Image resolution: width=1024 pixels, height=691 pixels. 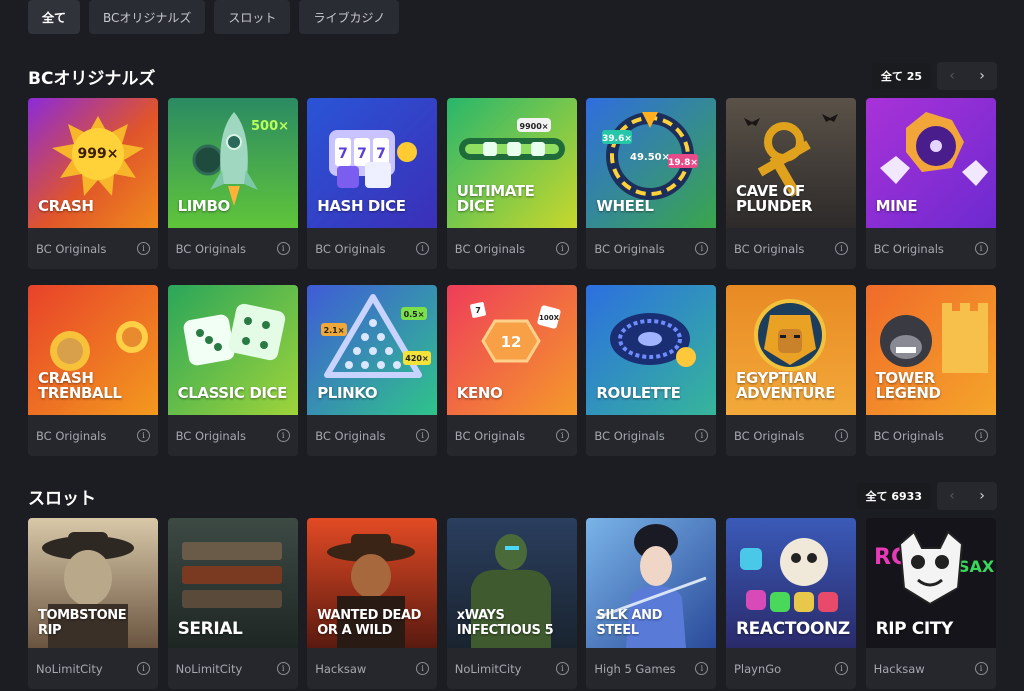 I want to click on carousel-nav: ‹ ›, so click(x=967, y=76).